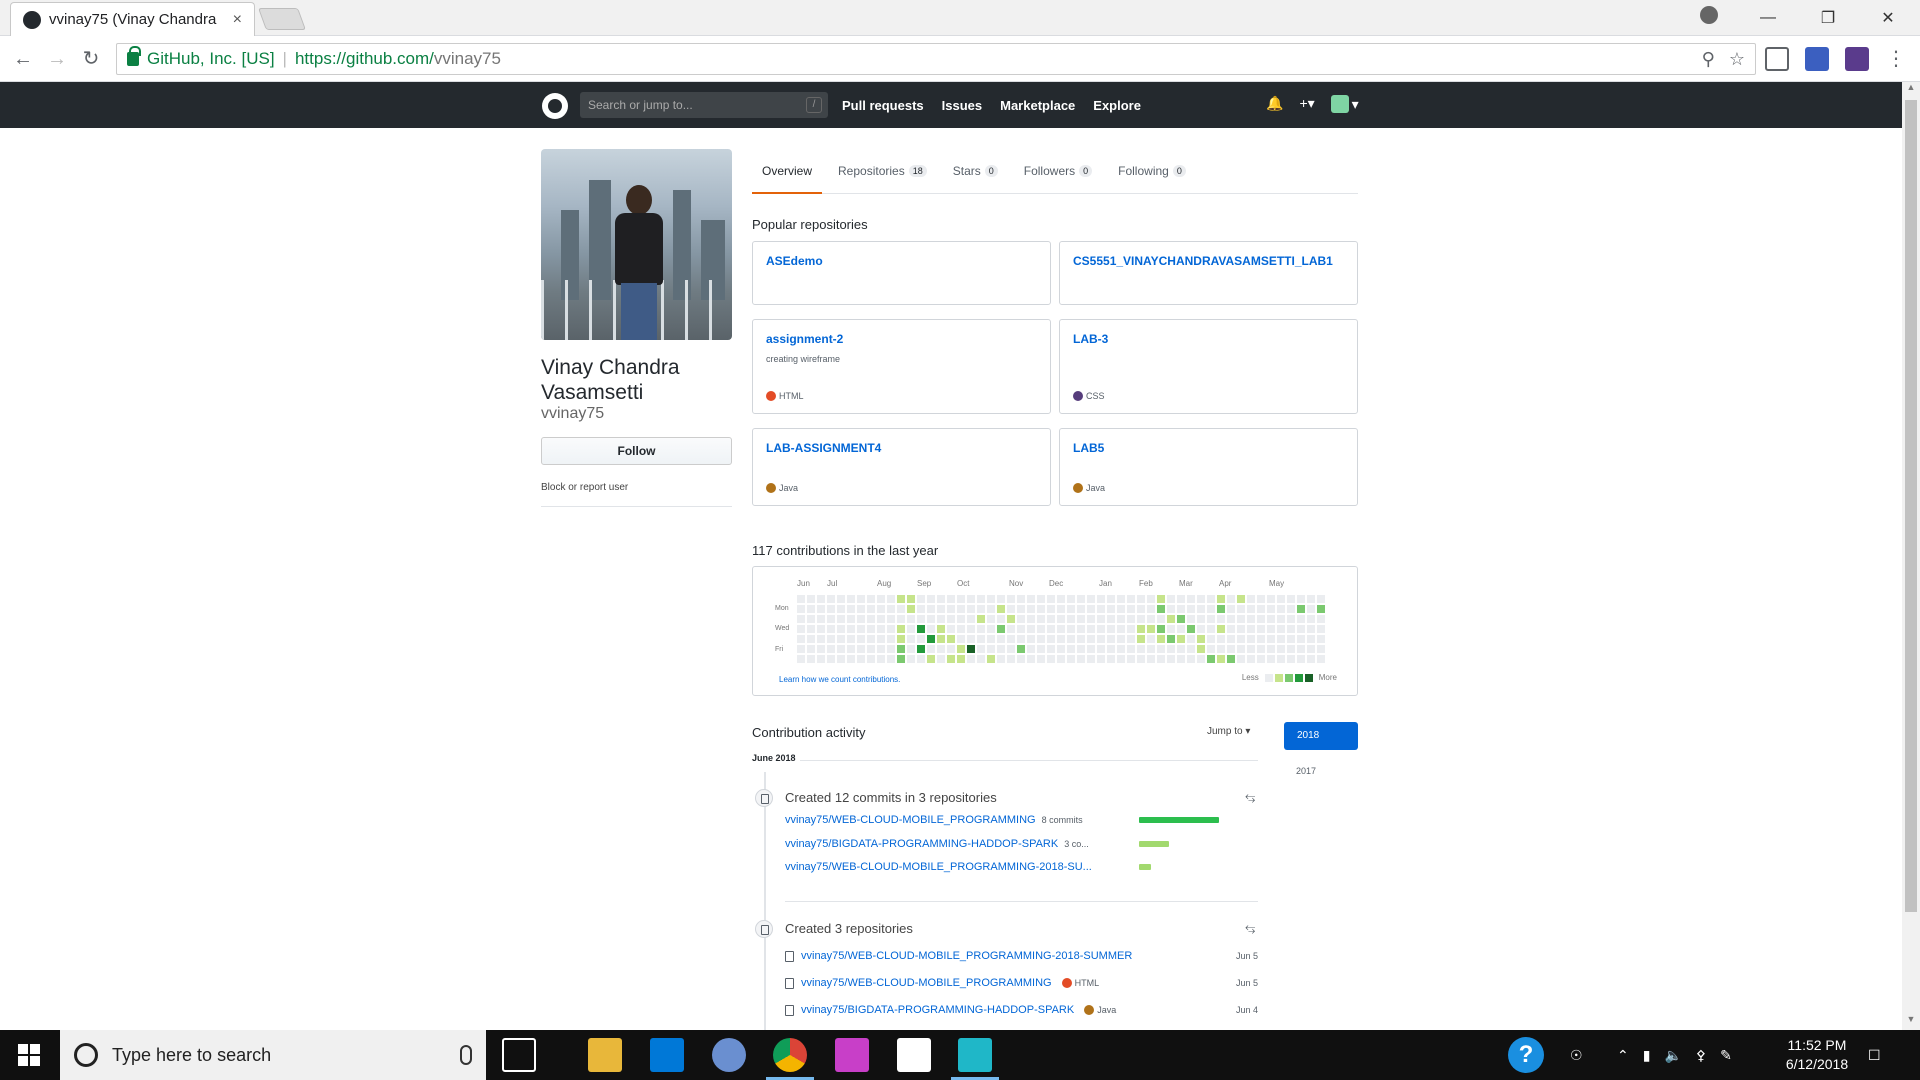 The height and width of the screenshot is (1080, 1920). What do you see at coordinates (555, 106) in the screenshot?
I see `github-logo-icon` at bounding box center [555, 106].